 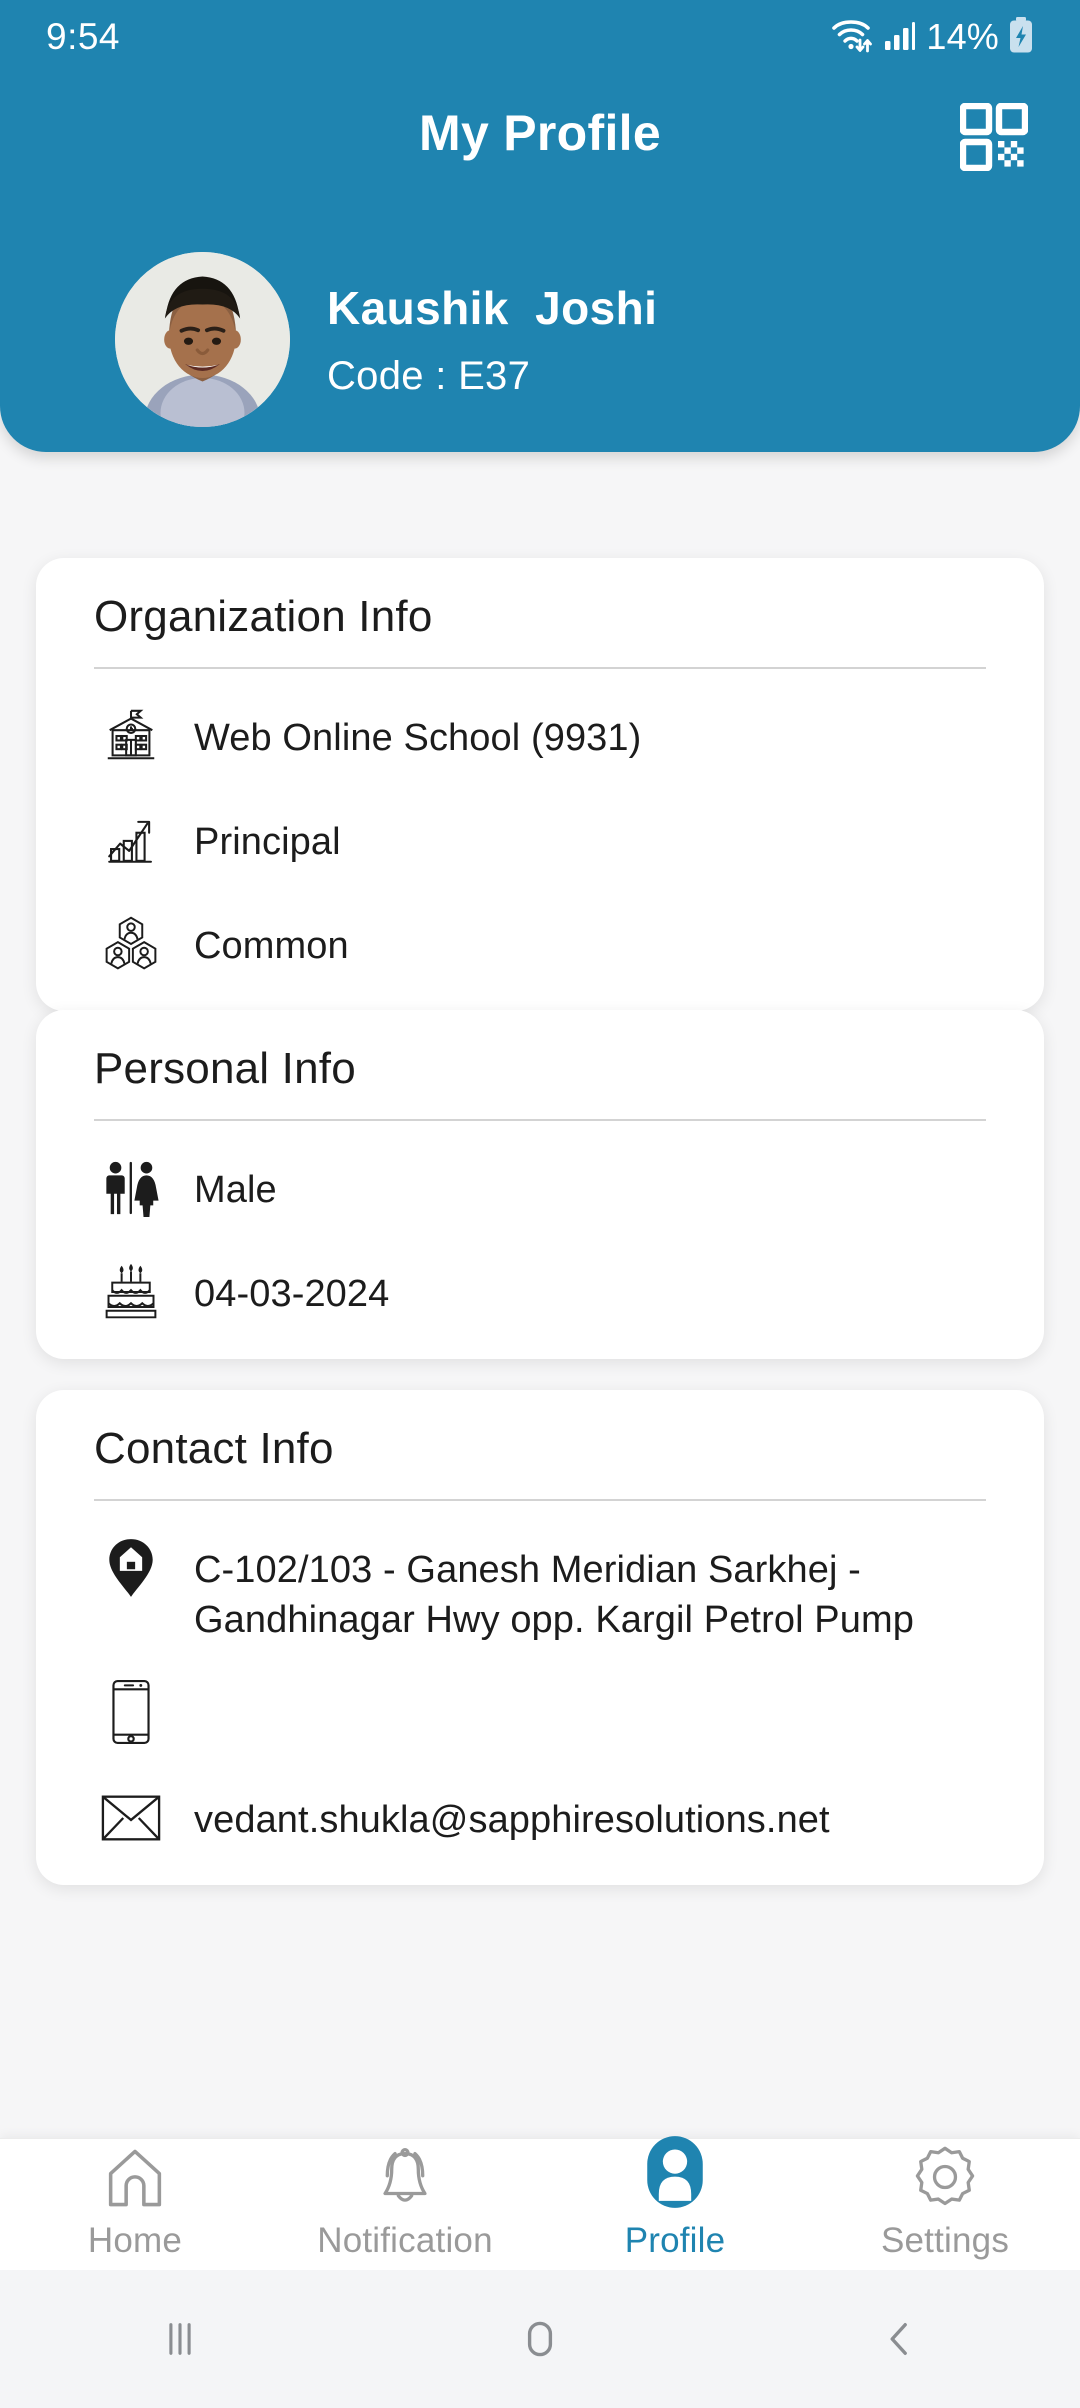 I want to click on nav-label-home: Home, so click(x=135, y=2240).